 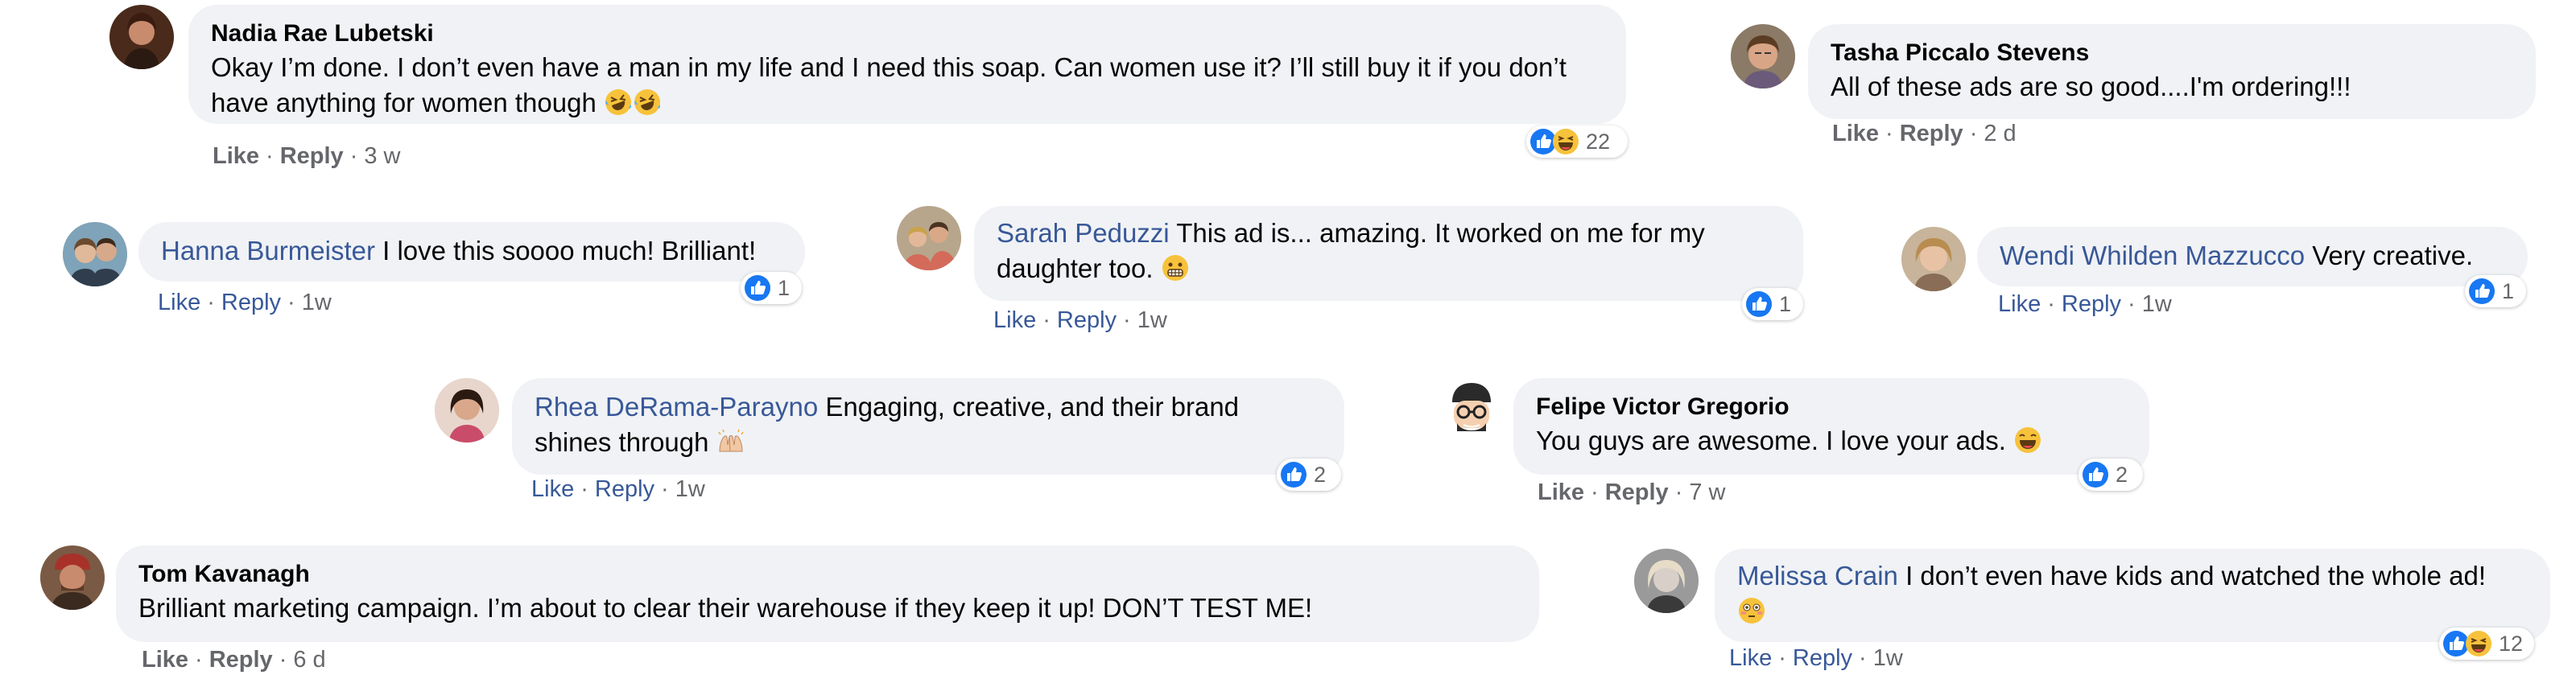 What do you see at coordinates (1032, 407) in the screenshot?
I see `comment-text-line1: Engaging, creative, and their brand` at bounding box center [1032, 407].